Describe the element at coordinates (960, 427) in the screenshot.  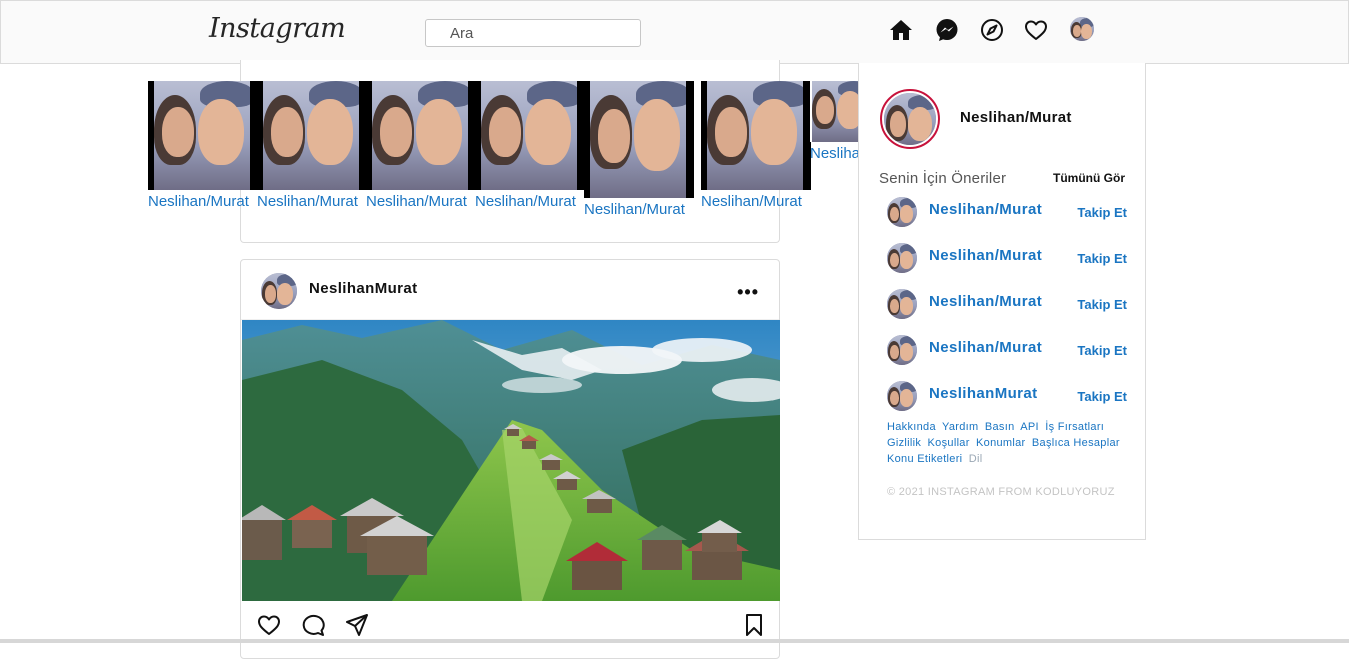
I see `footer-link-help: Yardım` at that location.